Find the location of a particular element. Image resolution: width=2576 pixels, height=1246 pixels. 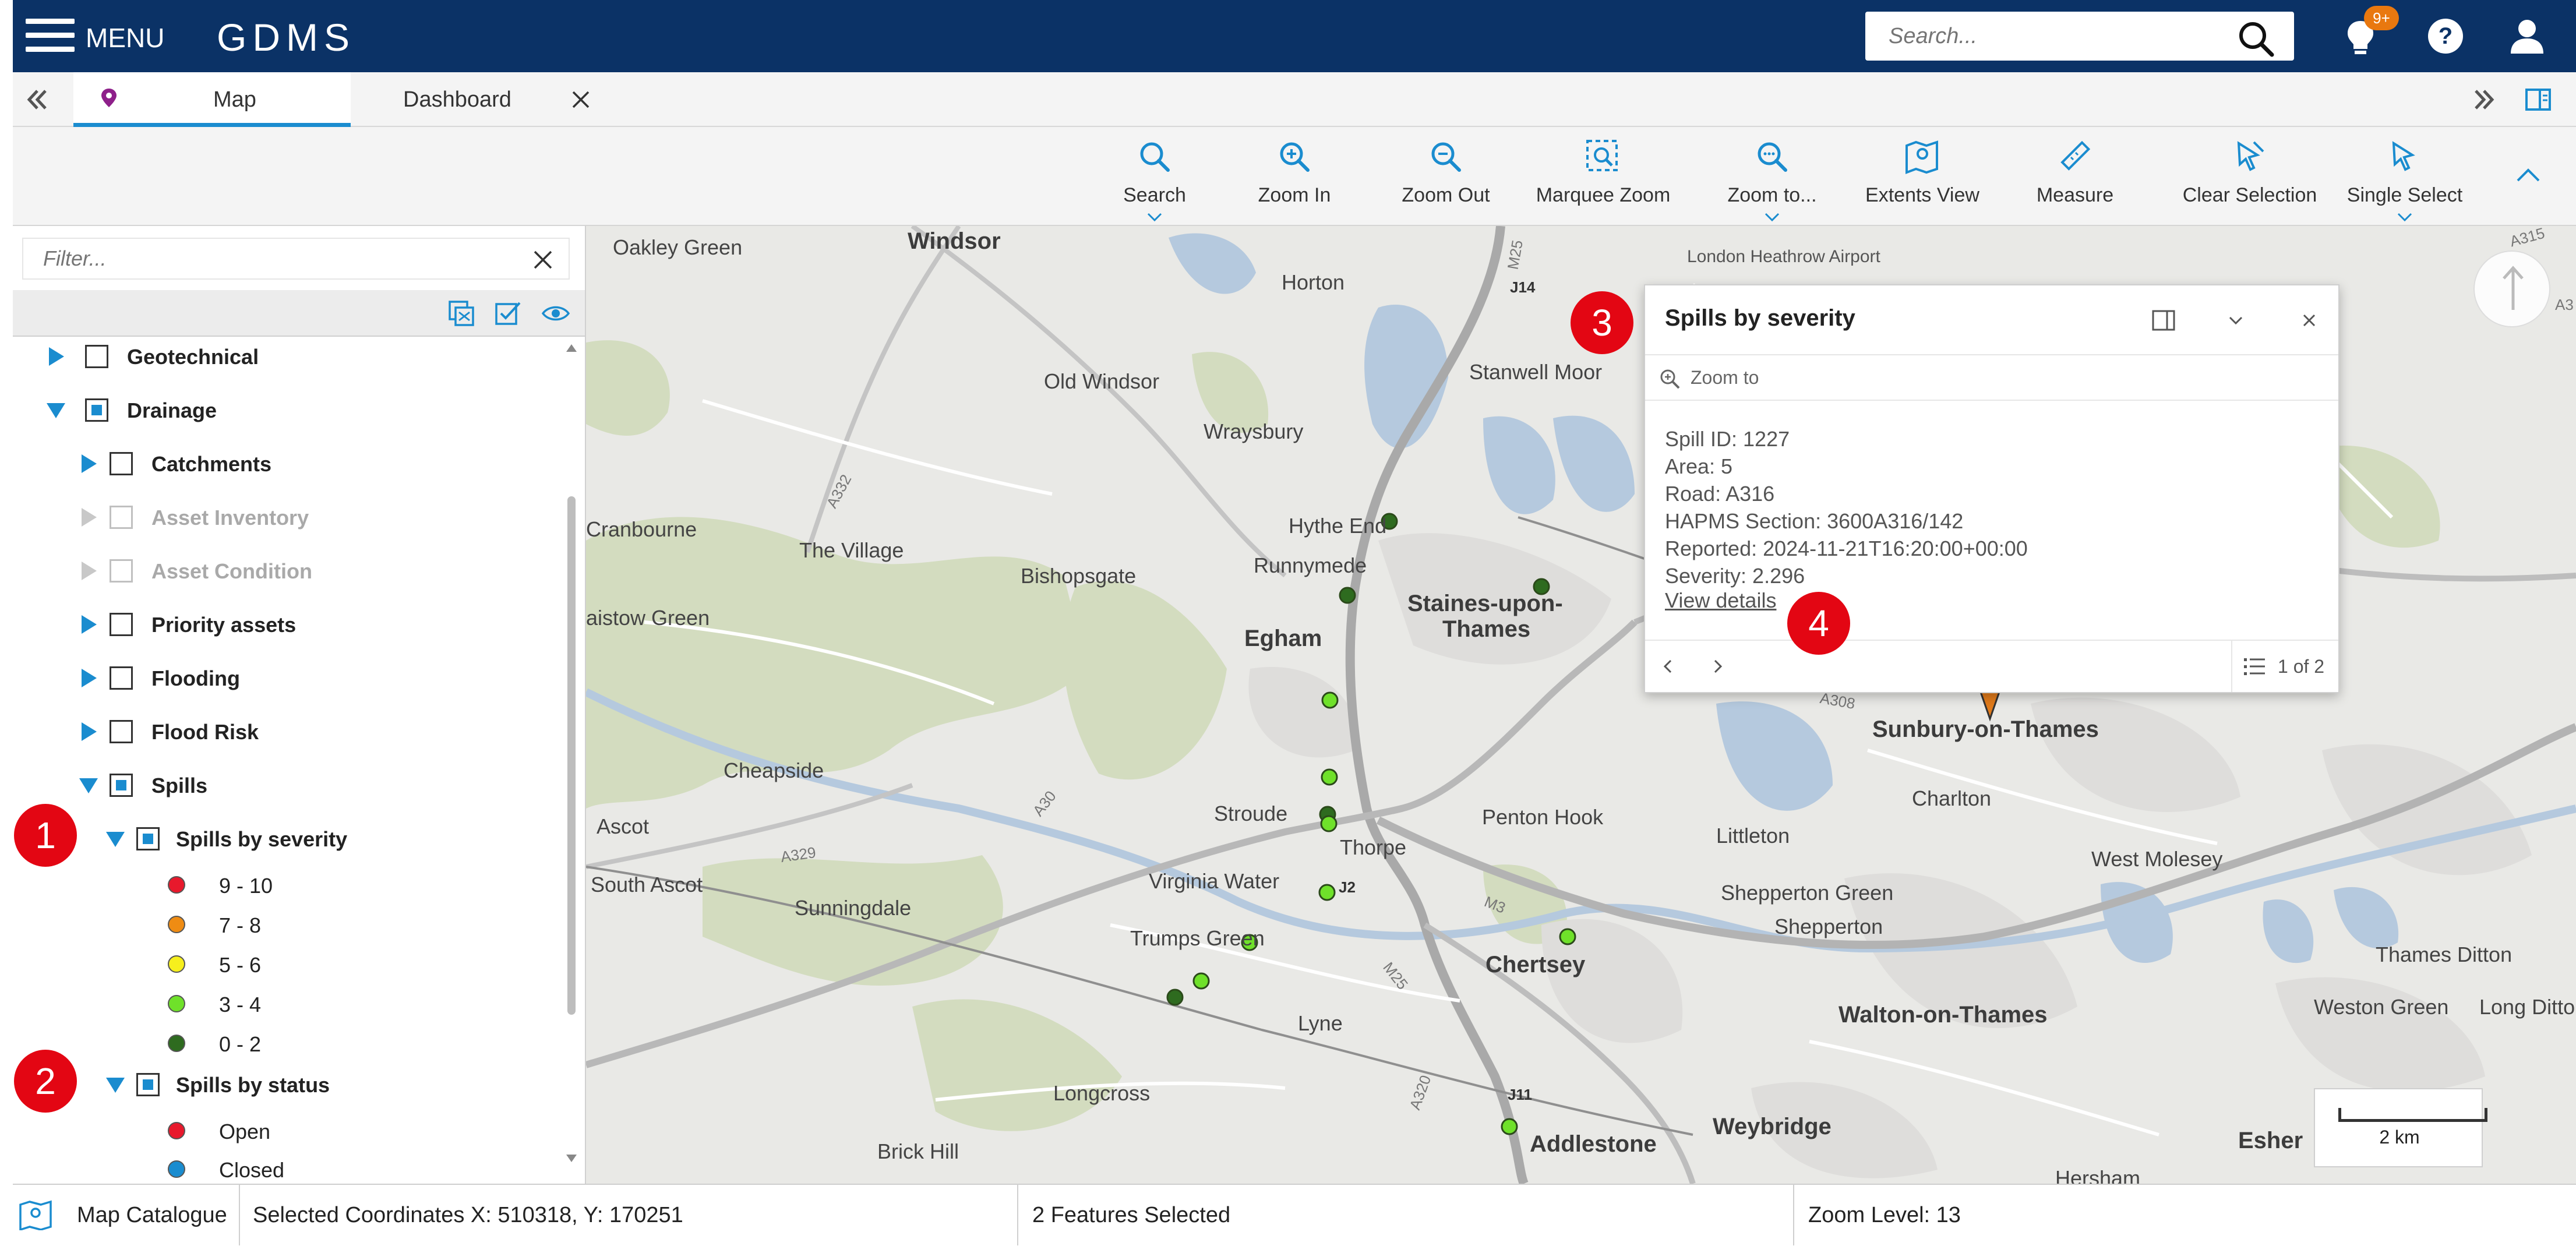

tree-item-priority-assets: Priority assets is located at coordinates (287, 625).